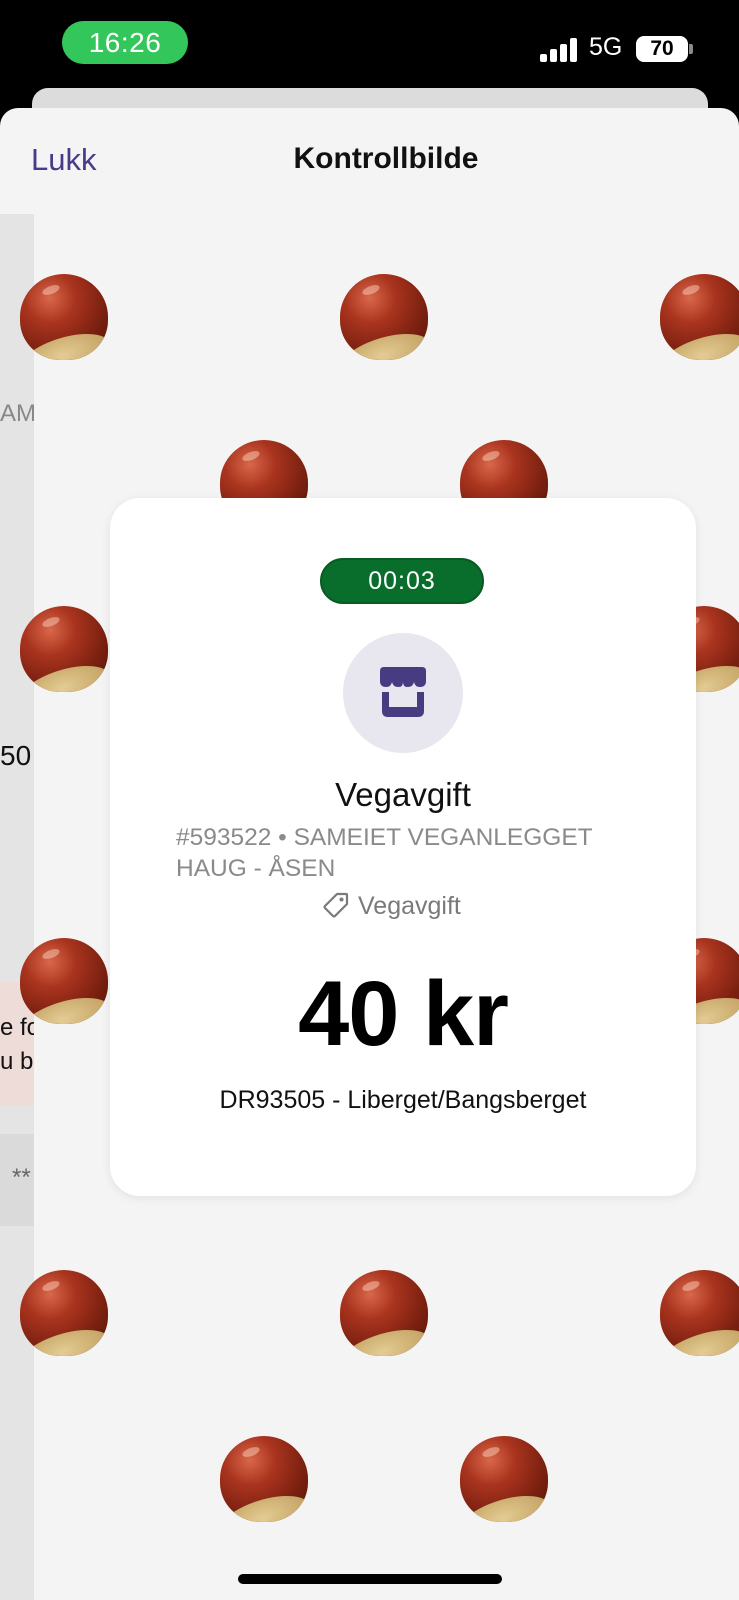 The width and height of the screenshot is (739, 1600). What do you see at coordinates (691, 49) in the screenshot?
I see `battery-tip` at bounding box center [691, 49].